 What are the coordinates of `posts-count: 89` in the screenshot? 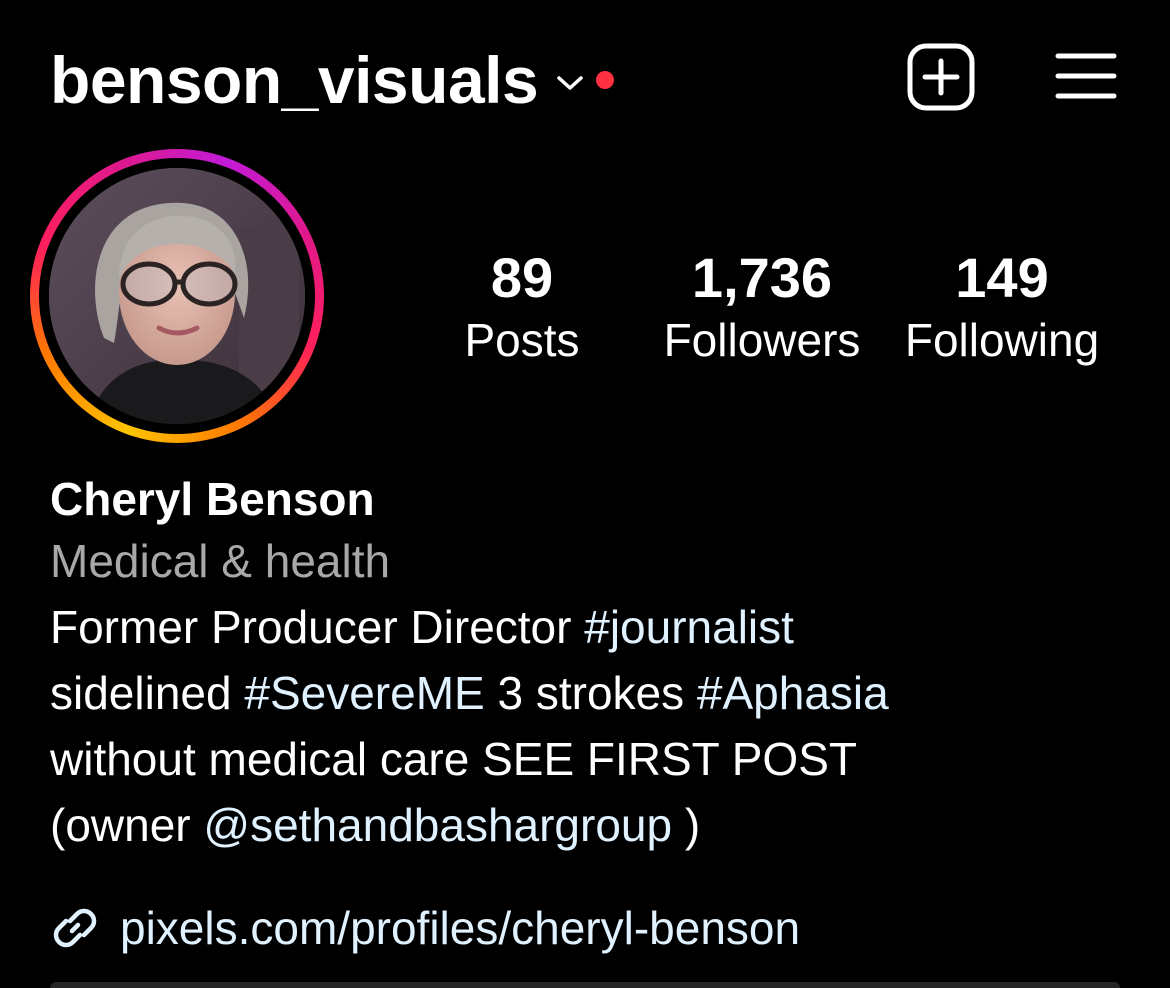 It's located at (522, 277).